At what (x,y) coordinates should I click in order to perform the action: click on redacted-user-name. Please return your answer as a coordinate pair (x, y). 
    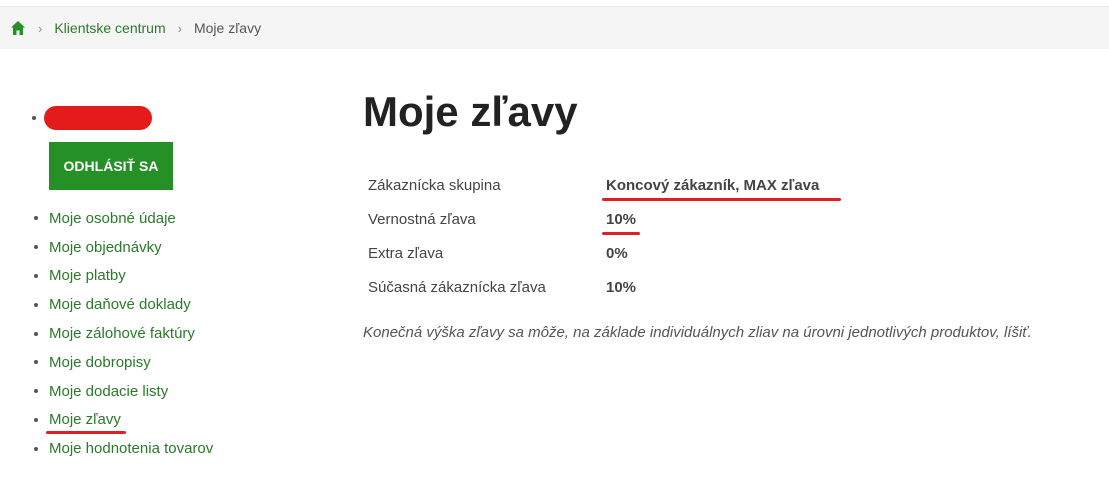
    Looking at the image, I should click on (98, 118).